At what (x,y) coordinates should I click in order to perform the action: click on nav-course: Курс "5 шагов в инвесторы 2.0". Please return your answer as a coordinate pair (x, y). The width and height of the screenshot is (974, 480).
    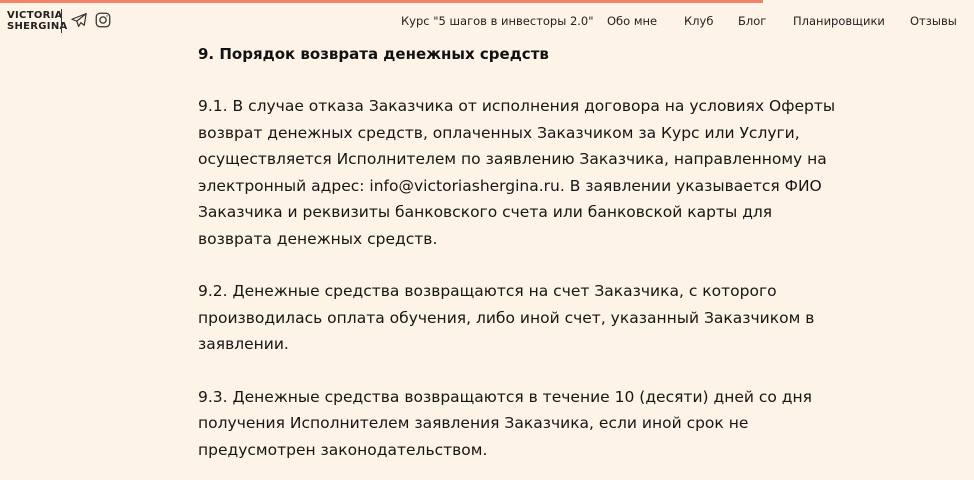
    Looking at the image, I should click on (497, 21).